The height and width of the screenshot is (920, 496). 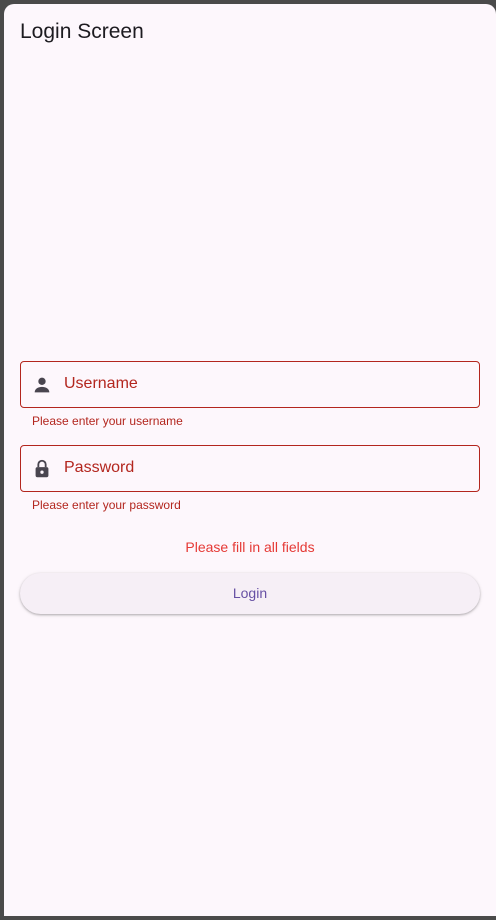 I want to click on password-label: Password, so click(x=99, y=467).